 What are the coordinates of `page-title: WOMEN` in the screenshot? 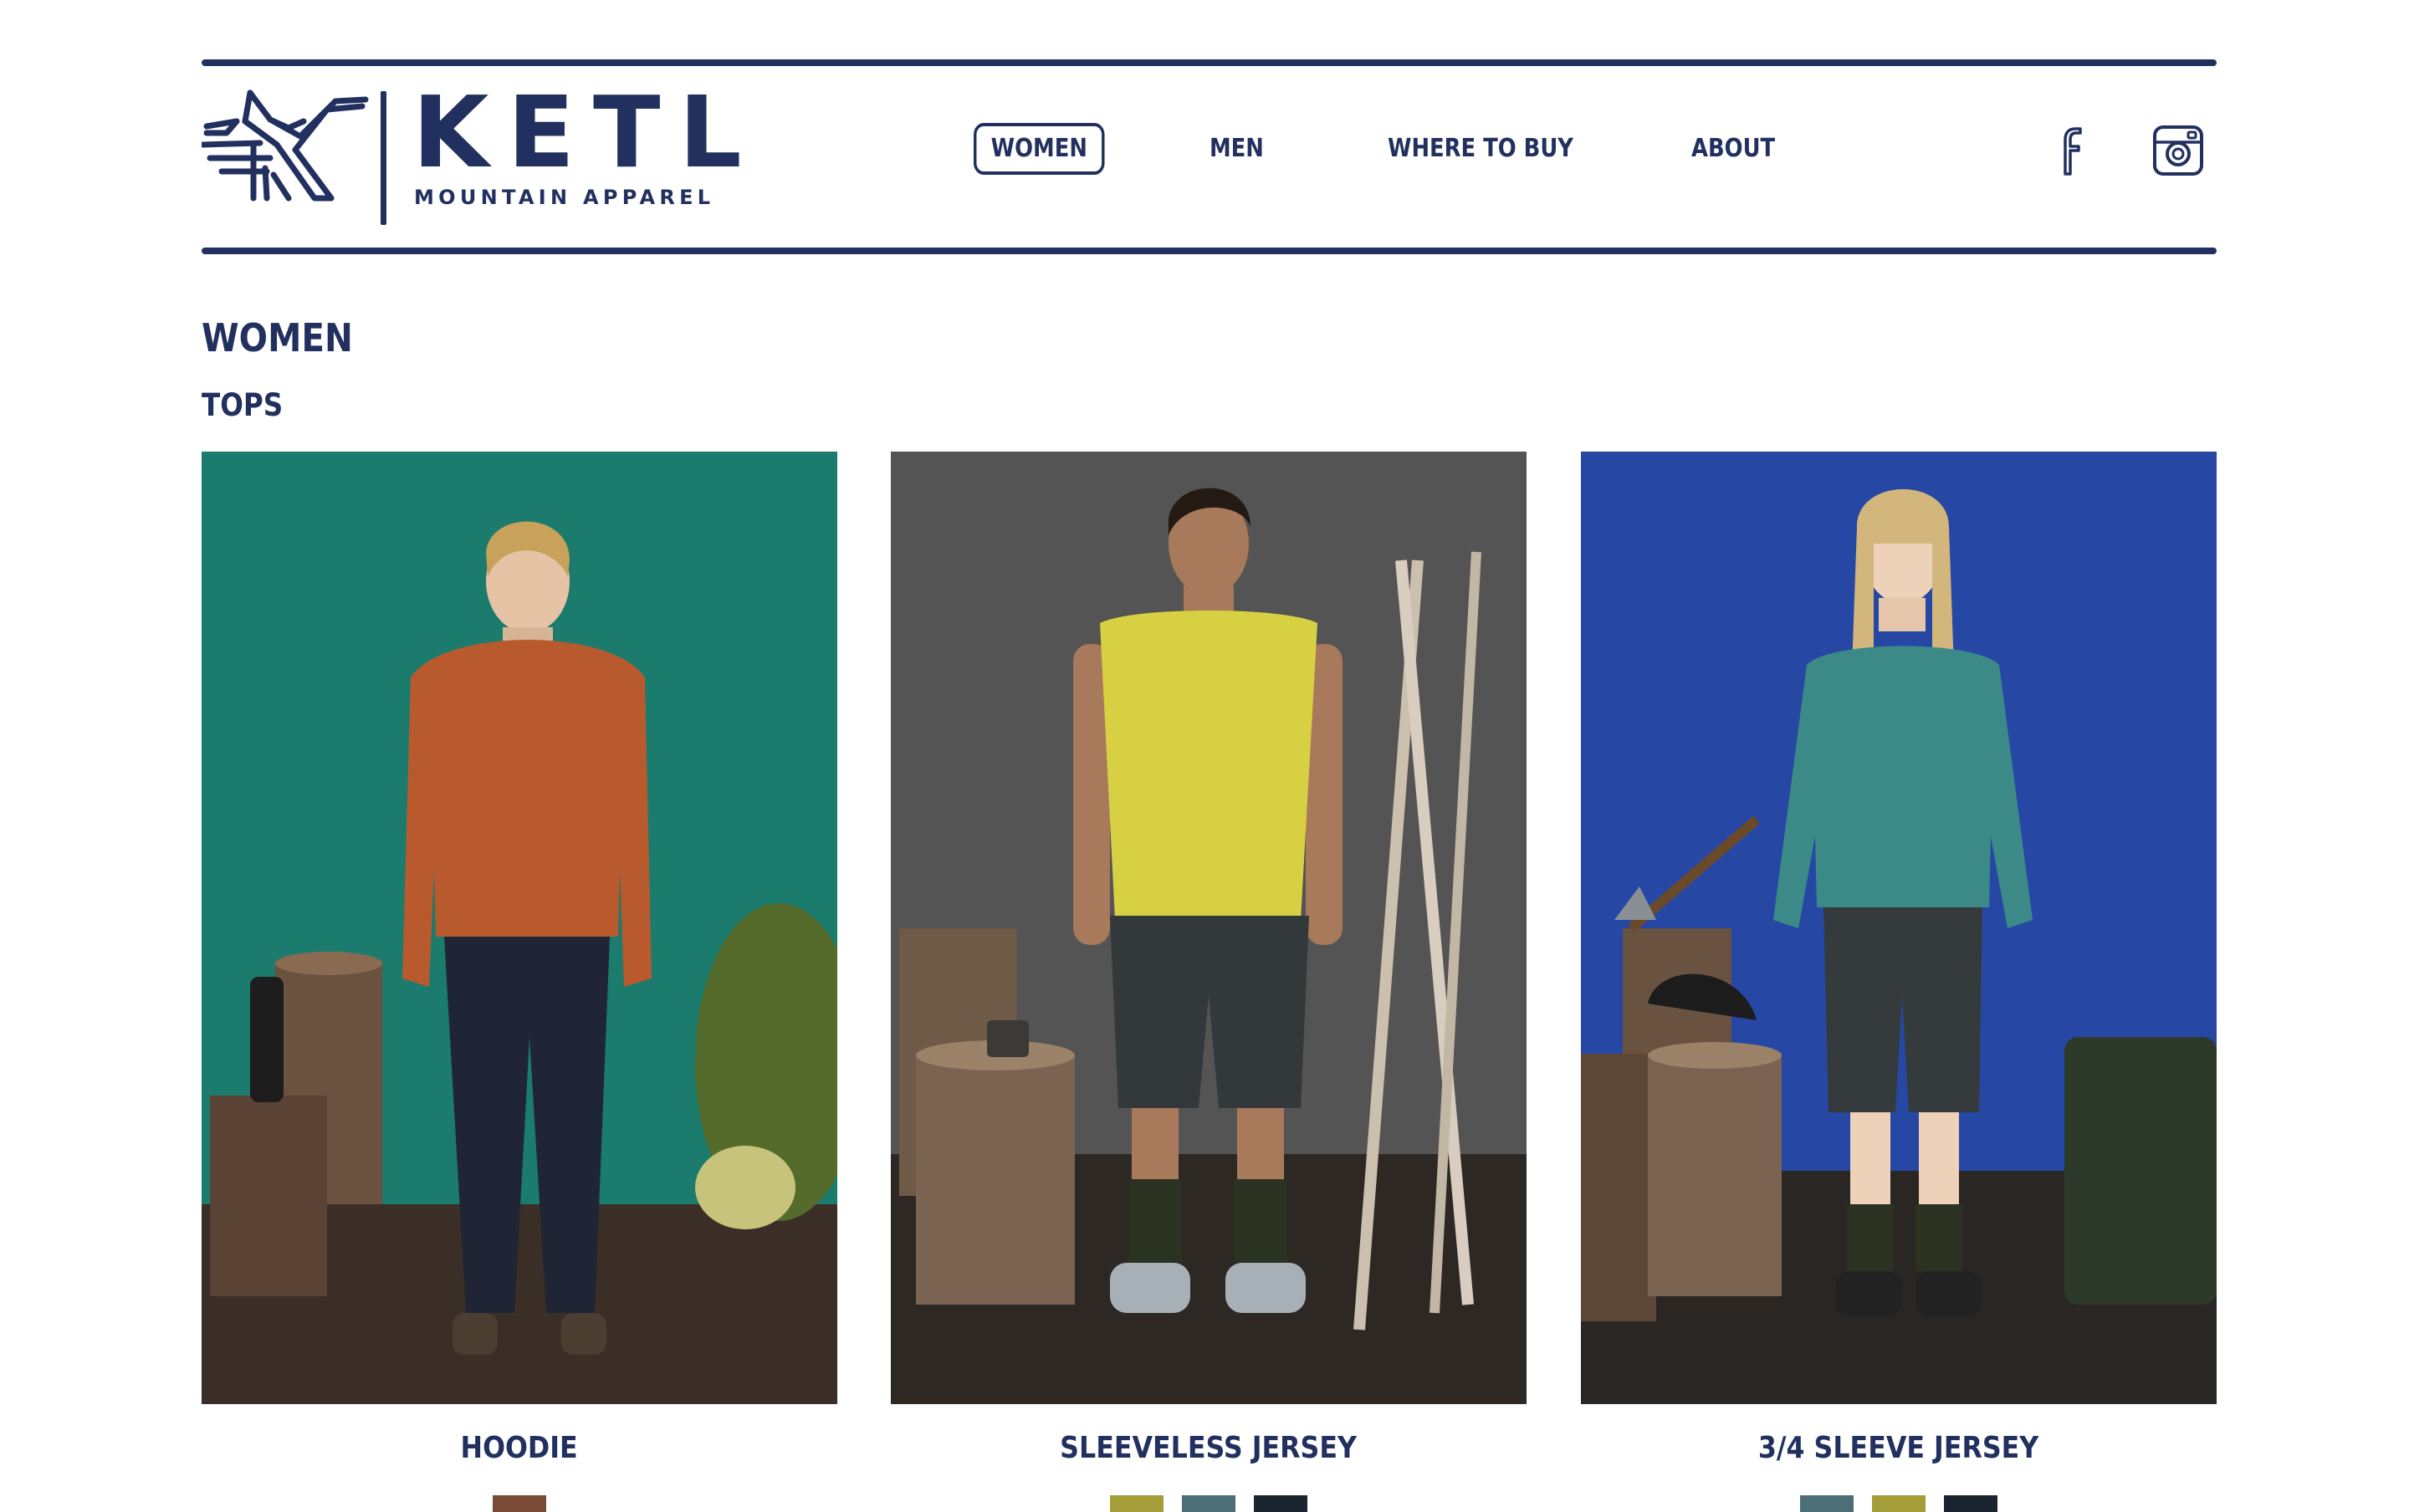 It's located at (277, 337).